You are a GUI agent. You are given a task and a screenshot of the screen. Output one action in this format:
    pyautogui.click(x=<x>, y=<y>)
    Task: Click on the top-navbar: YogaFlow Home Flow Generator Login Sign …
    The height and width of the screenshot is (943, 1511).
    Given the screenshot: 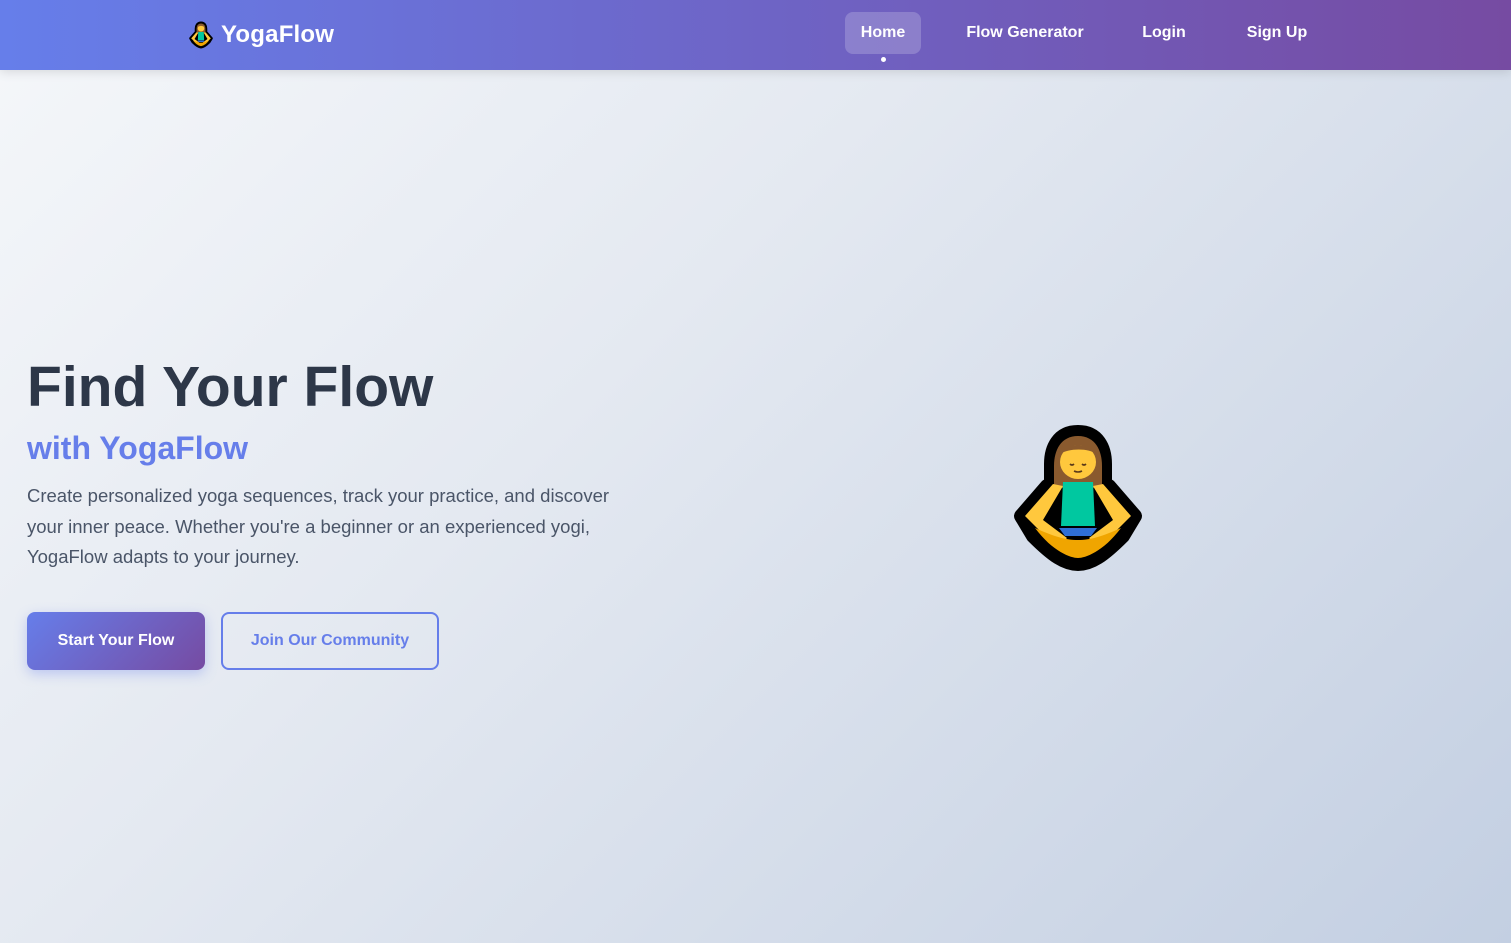 What is the action you would take?
    pyautogui.click(x=755, y=35)
    